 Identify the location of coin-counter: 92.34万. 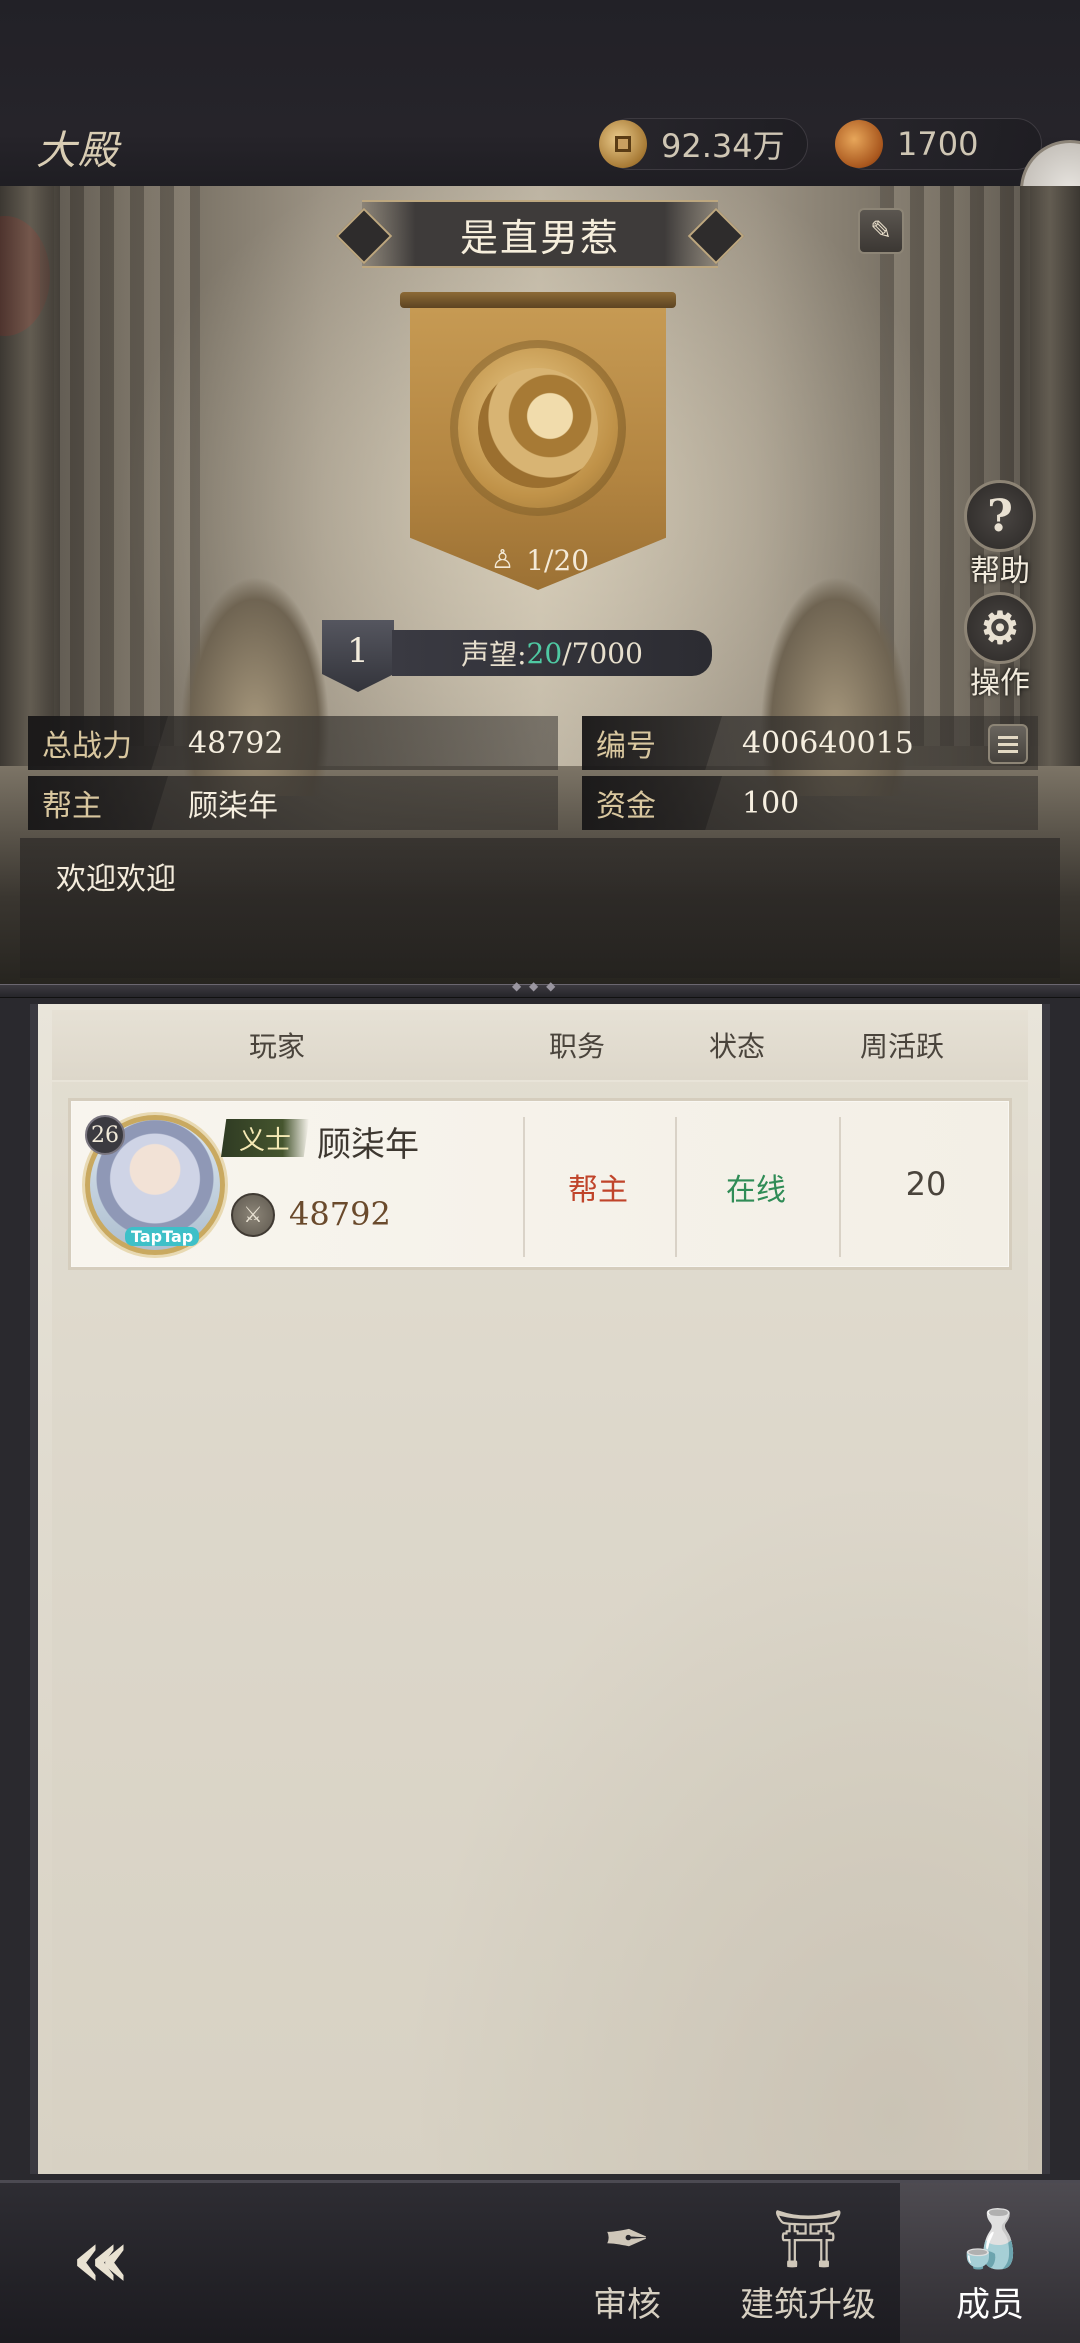
(703, 144).